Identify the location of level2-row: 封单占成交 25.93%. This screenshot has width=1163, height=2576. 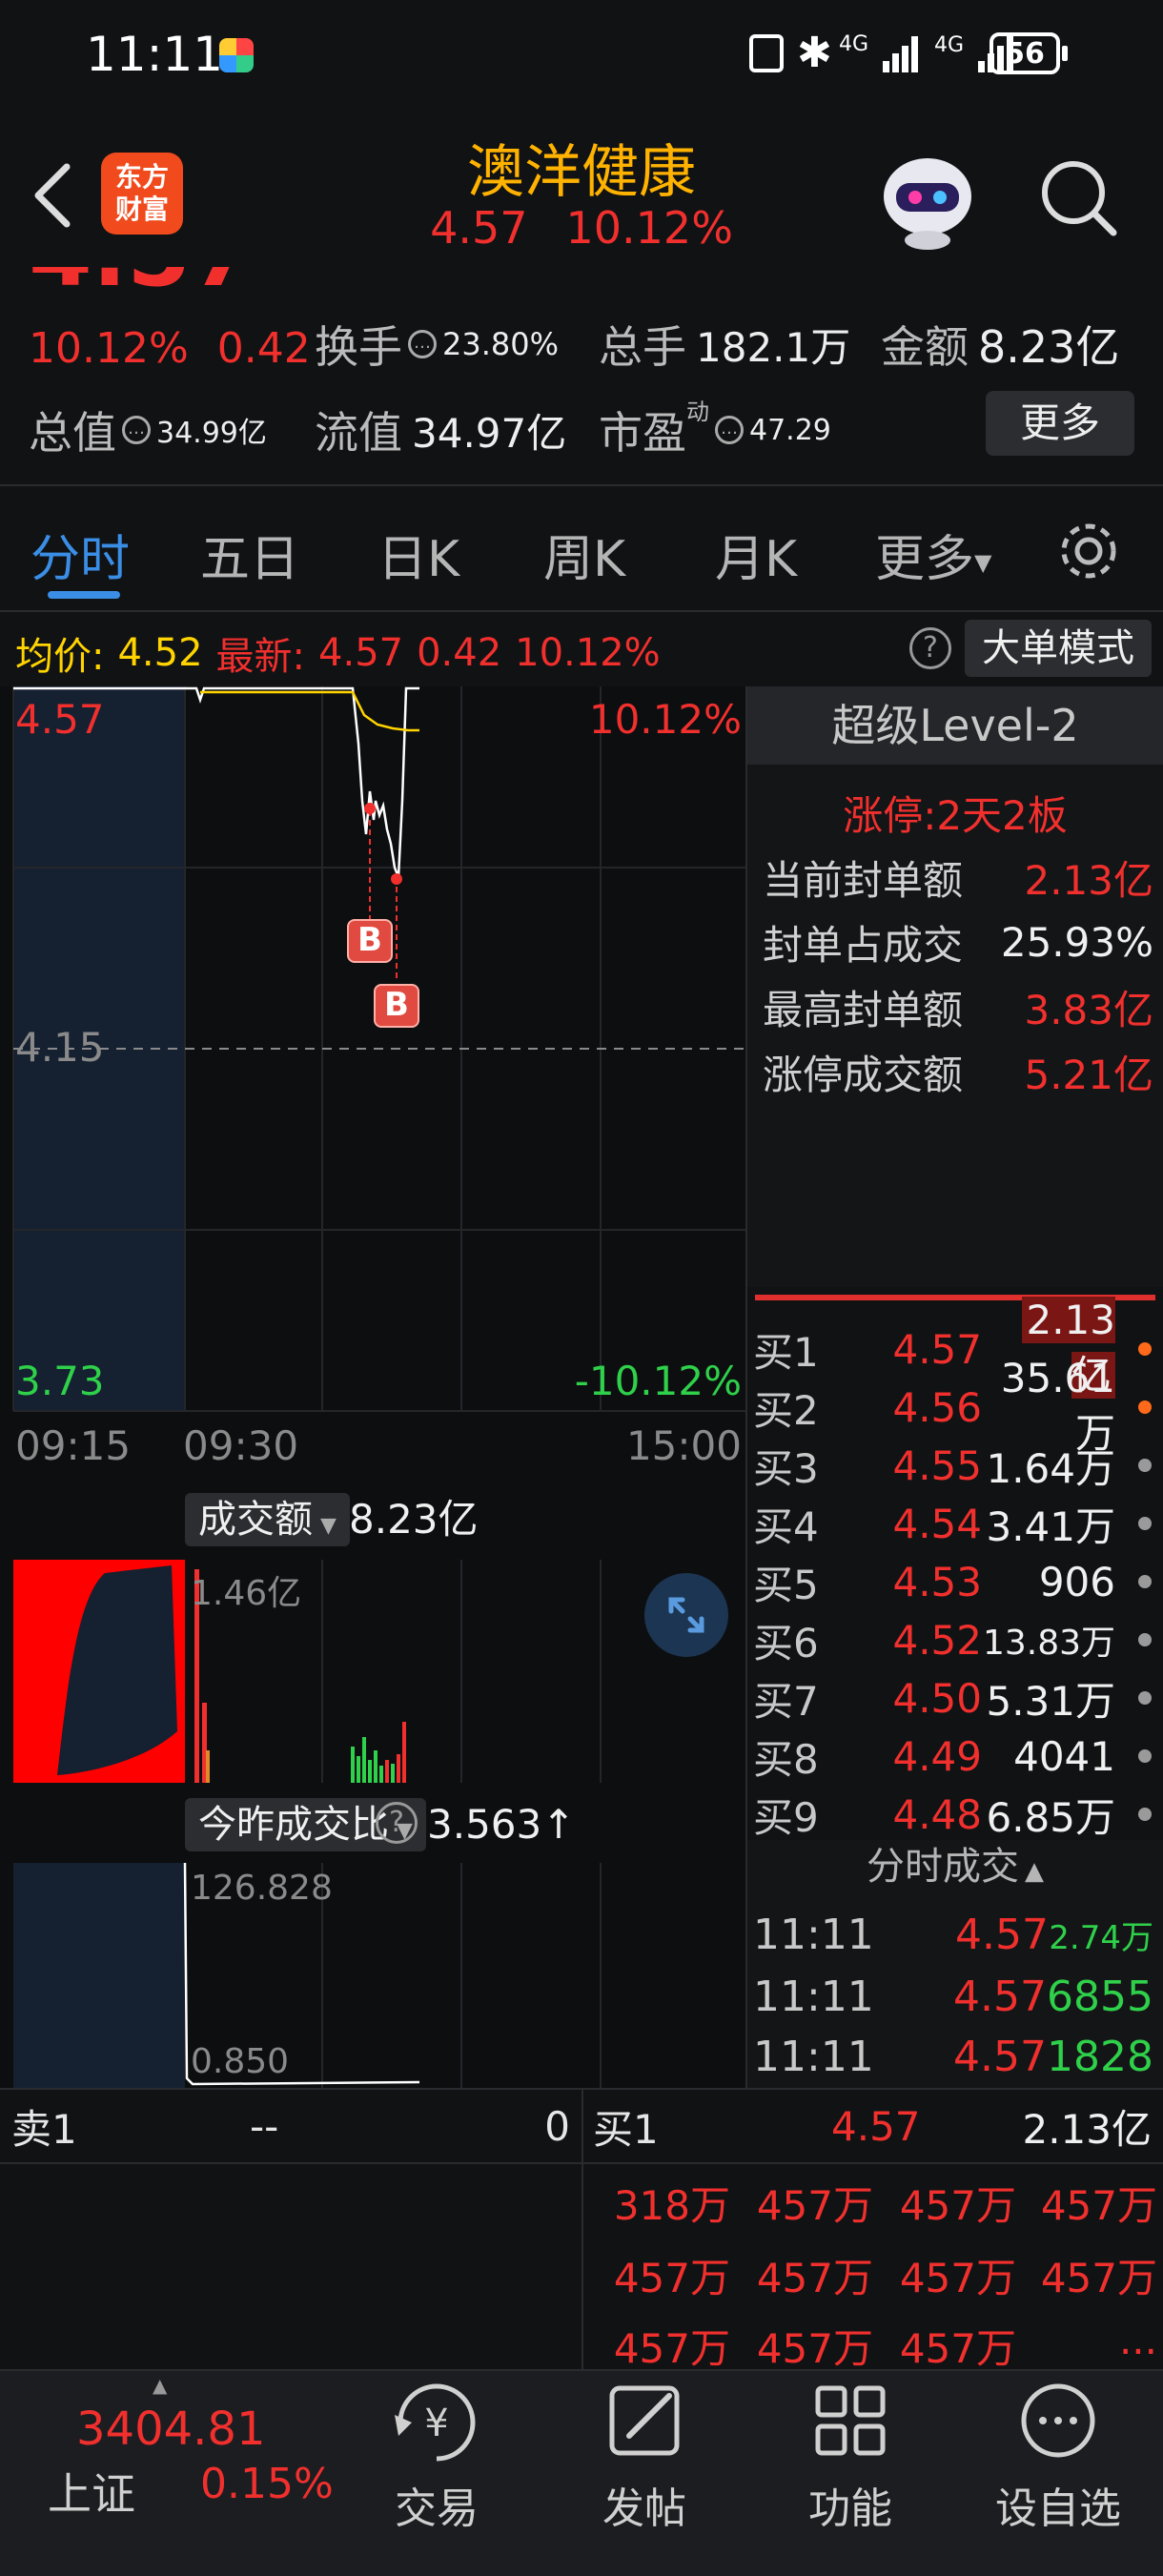
(958, 942).